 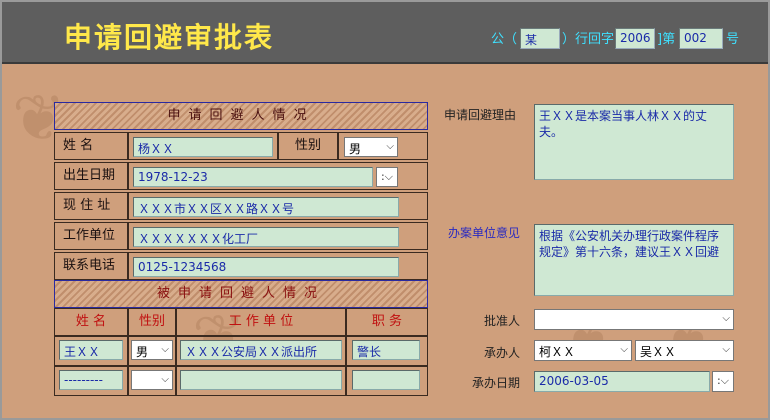 I want to click on name-label: 姓 名, so click(x=91, y=146).